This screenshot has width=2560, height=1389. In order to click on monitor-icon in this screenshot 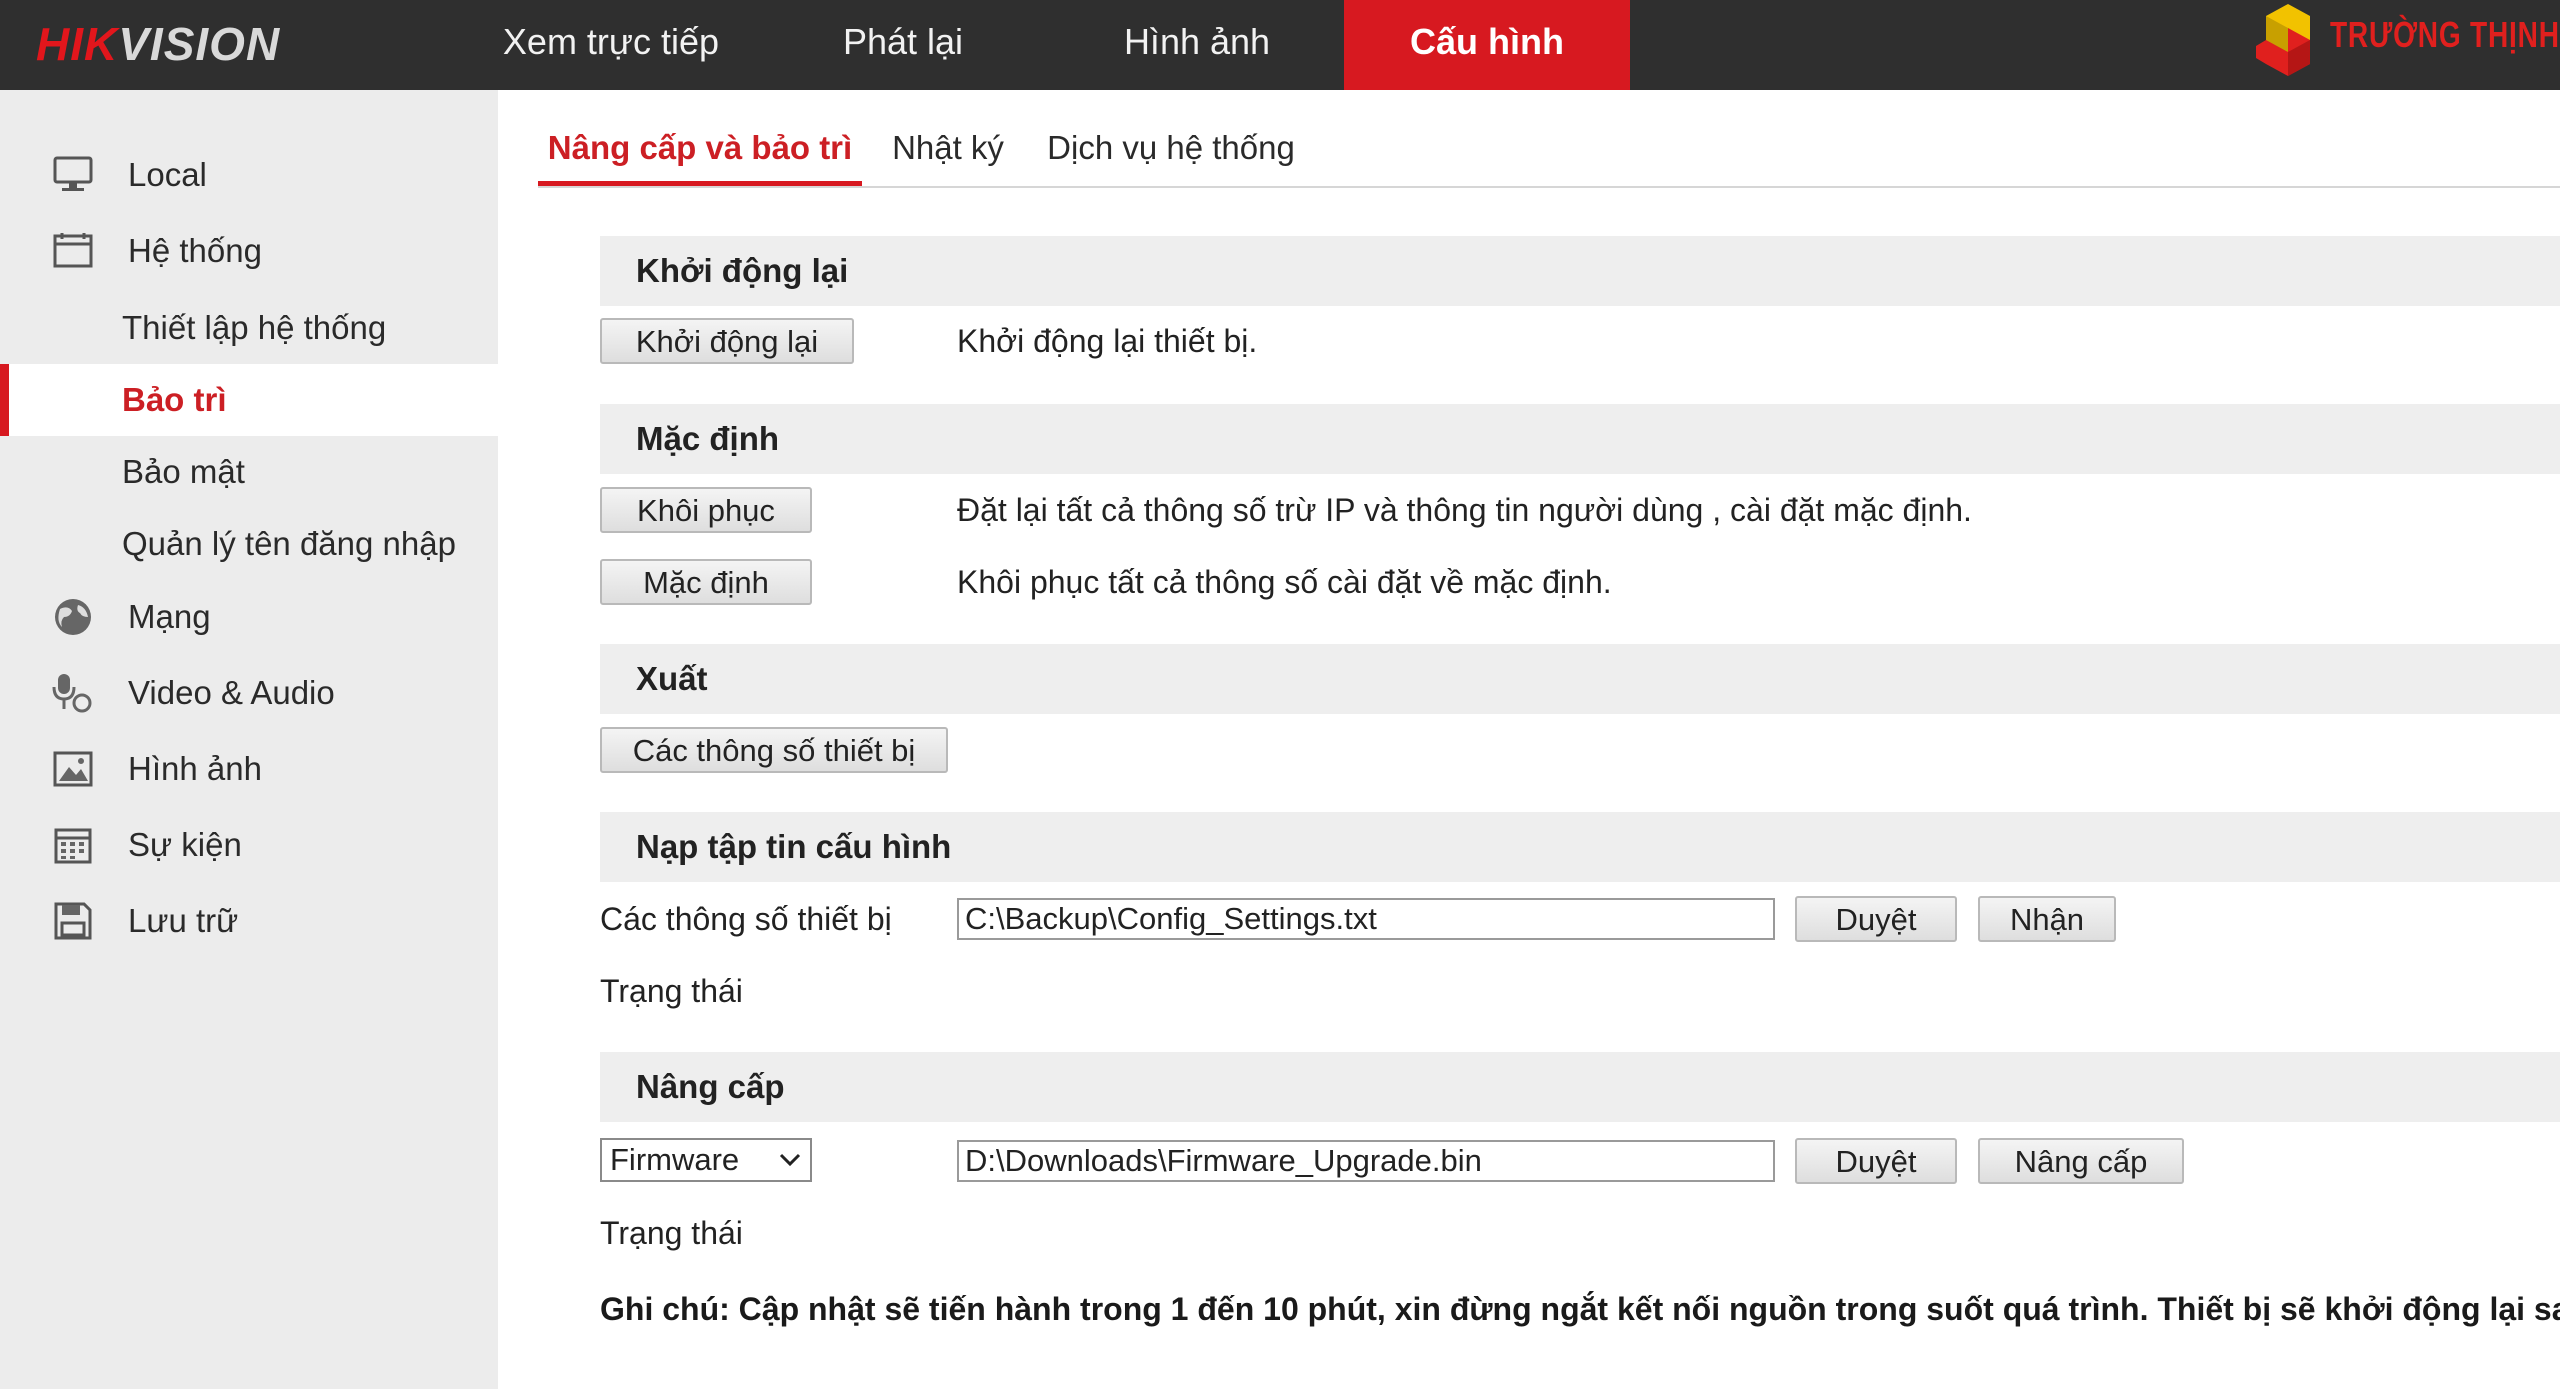, I will do `click(73, 173)`.